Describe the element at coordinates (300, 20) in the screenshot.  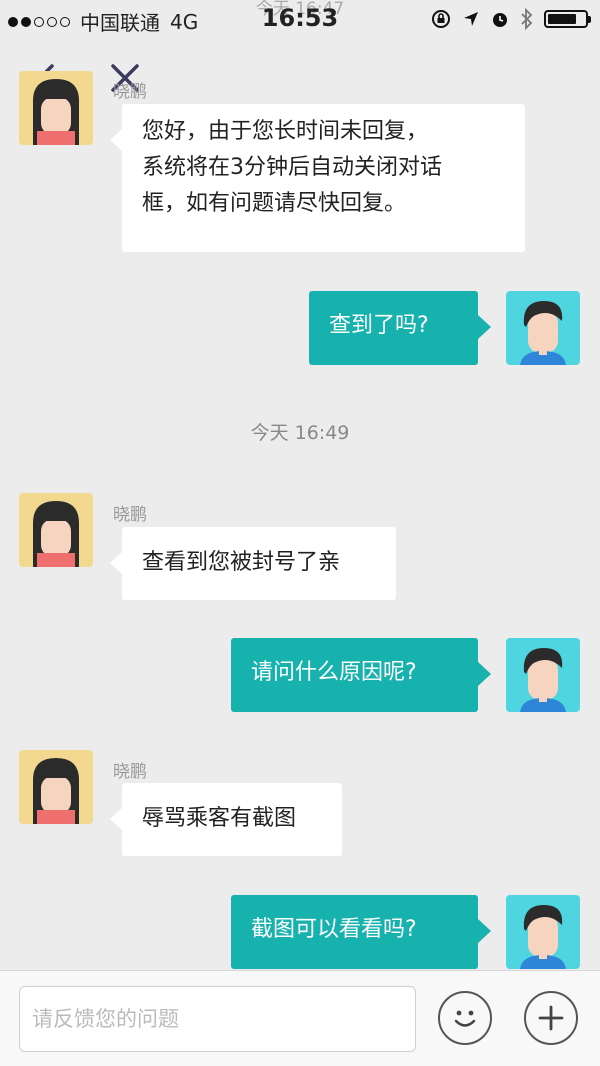
I see `status-bar: 今天 16:47 中国联通 4G 16:53` at that location.